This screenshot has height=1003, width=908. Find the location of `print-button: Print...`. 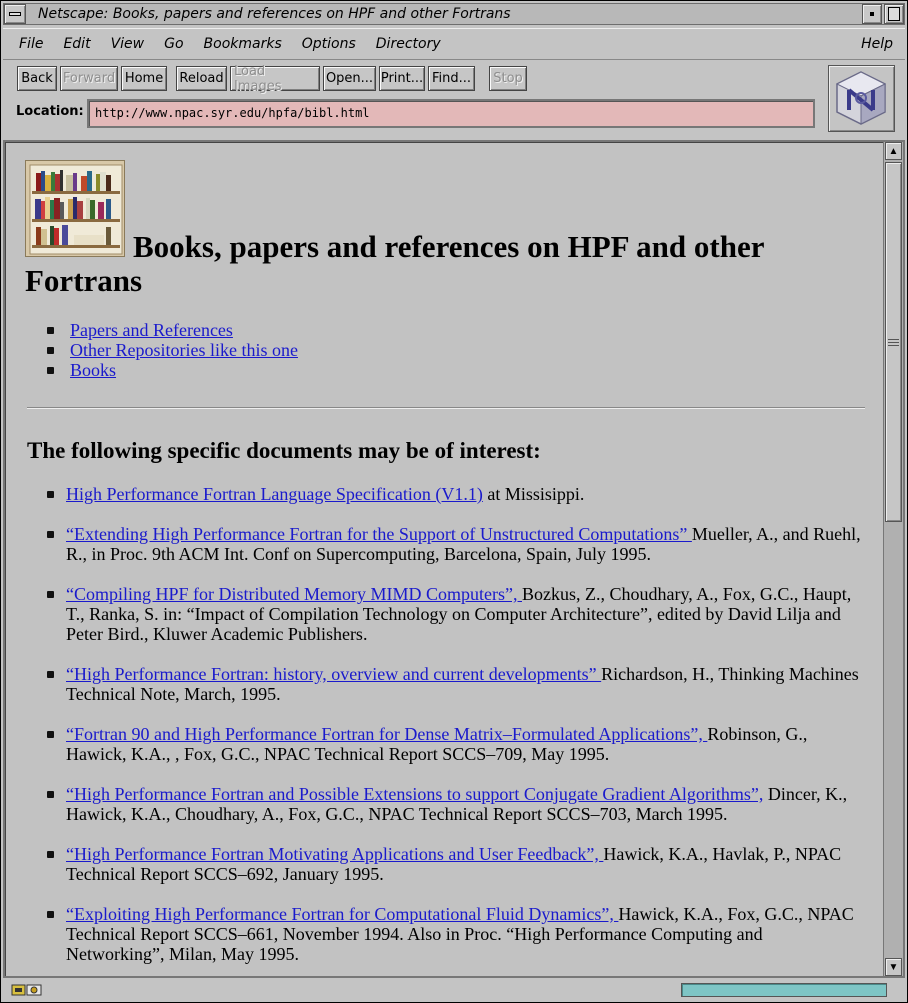

print-button: Print... is located at coordinates (402, 78).